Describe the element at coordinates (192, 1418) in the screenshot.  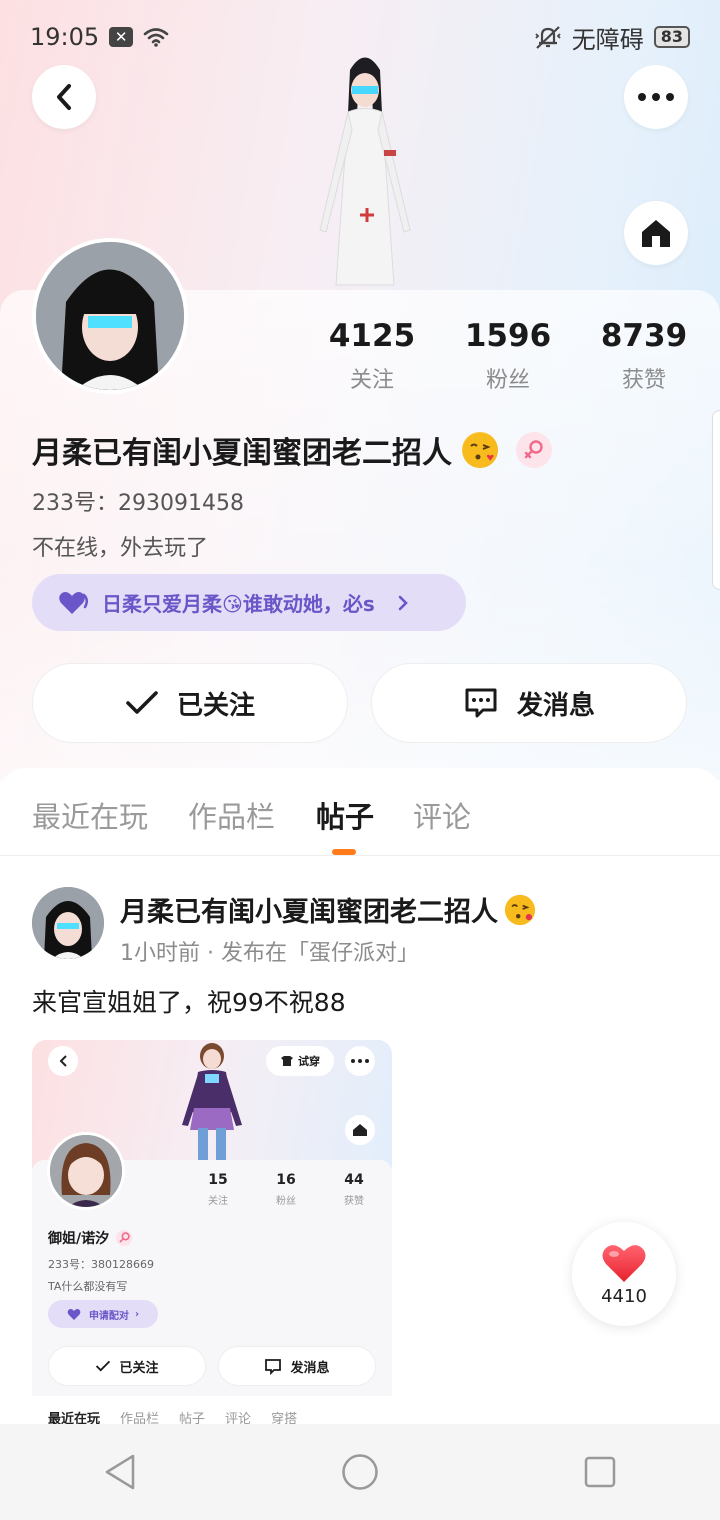
I see `post-image-tab-posts: 帖子` at that location.